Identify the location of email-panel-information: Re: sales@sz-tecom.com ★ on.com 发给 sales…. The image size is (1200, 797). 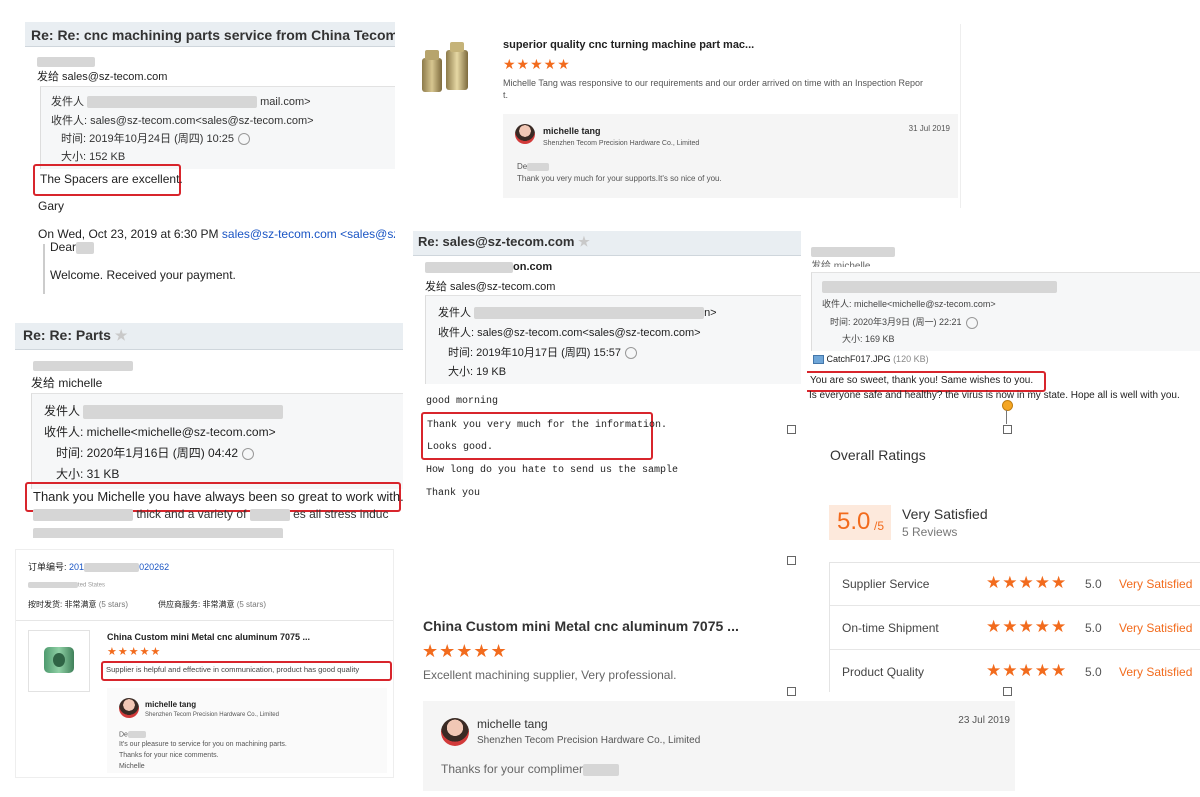
(607, 381).